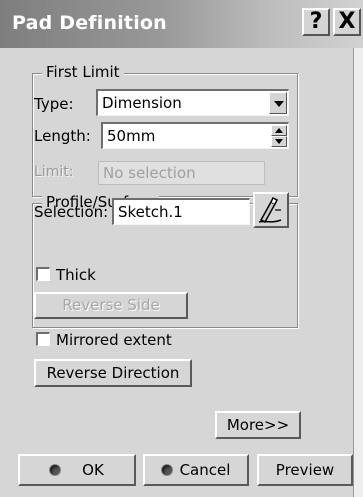 The image size is (363, 497). Describe the element at coordinates (205, 470) in the screenshot. I see `cancel-label: Cancel` at that location.